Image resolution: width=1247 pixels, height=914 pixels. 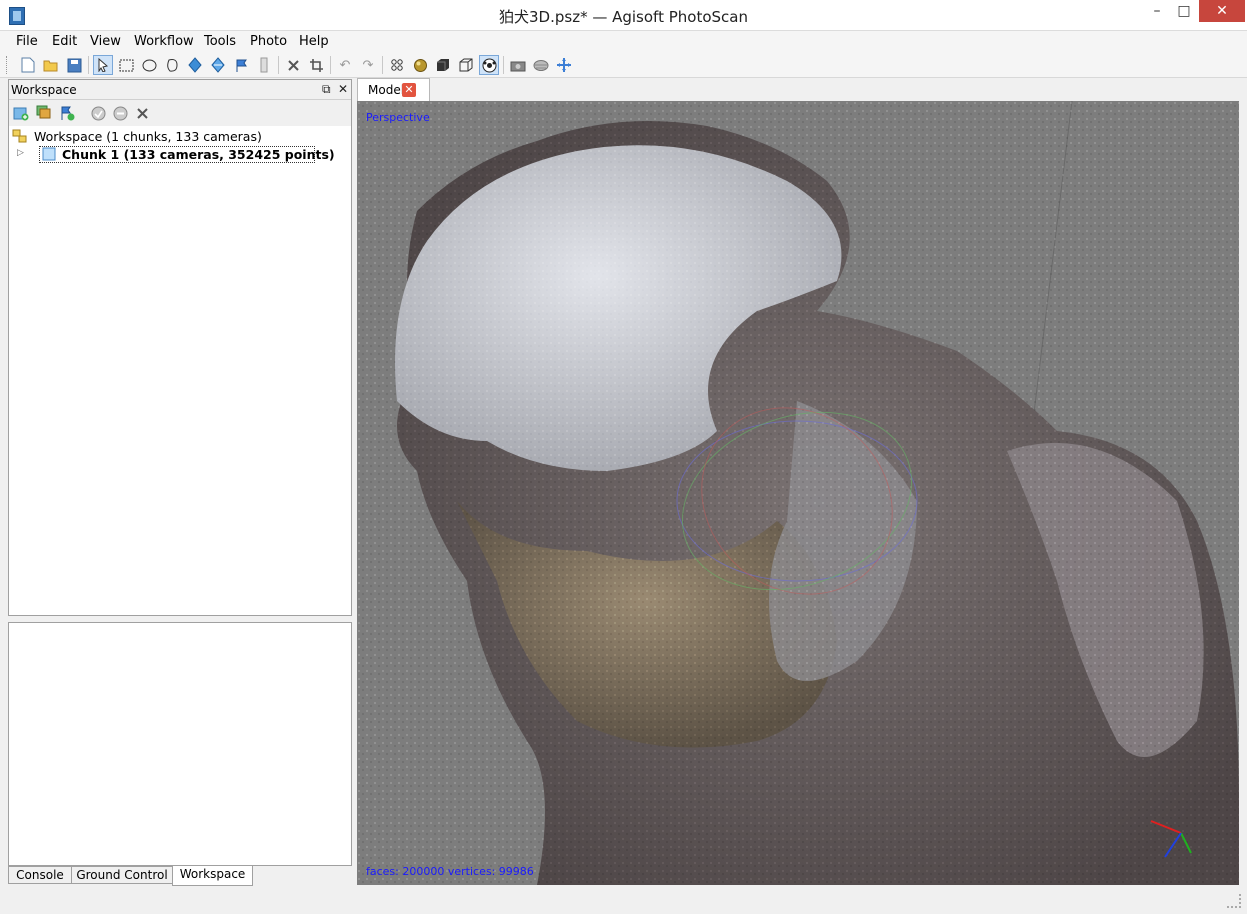 What do you see at coordinates (27, 41) in the screenshot?
I see `menu-file: File` at bounding box center [27, 41].